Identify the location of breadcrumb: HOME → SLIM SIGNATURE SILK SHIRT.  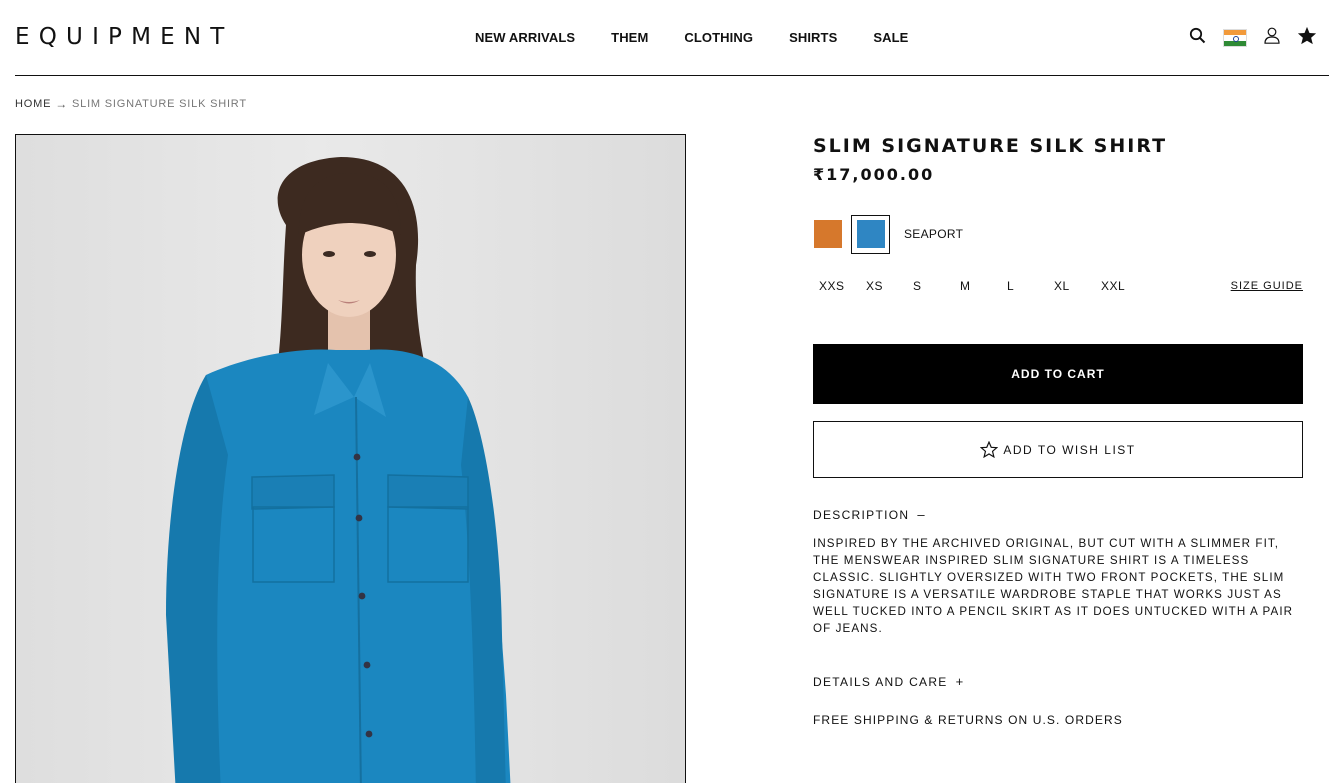
(131, 104).